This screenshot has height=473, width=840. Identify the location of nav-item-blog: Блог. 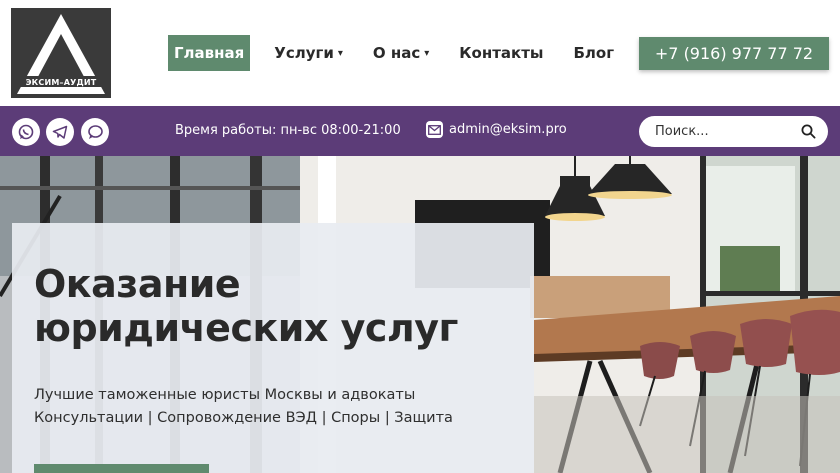
(593, 53).